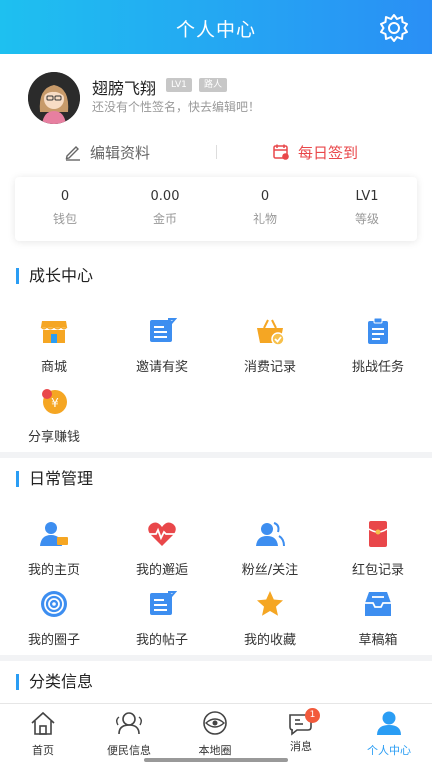  What do you see at coordinates (215, 30) in the screenshot?
I see `page-title: 个人中心` at bounding box center [215, 30].